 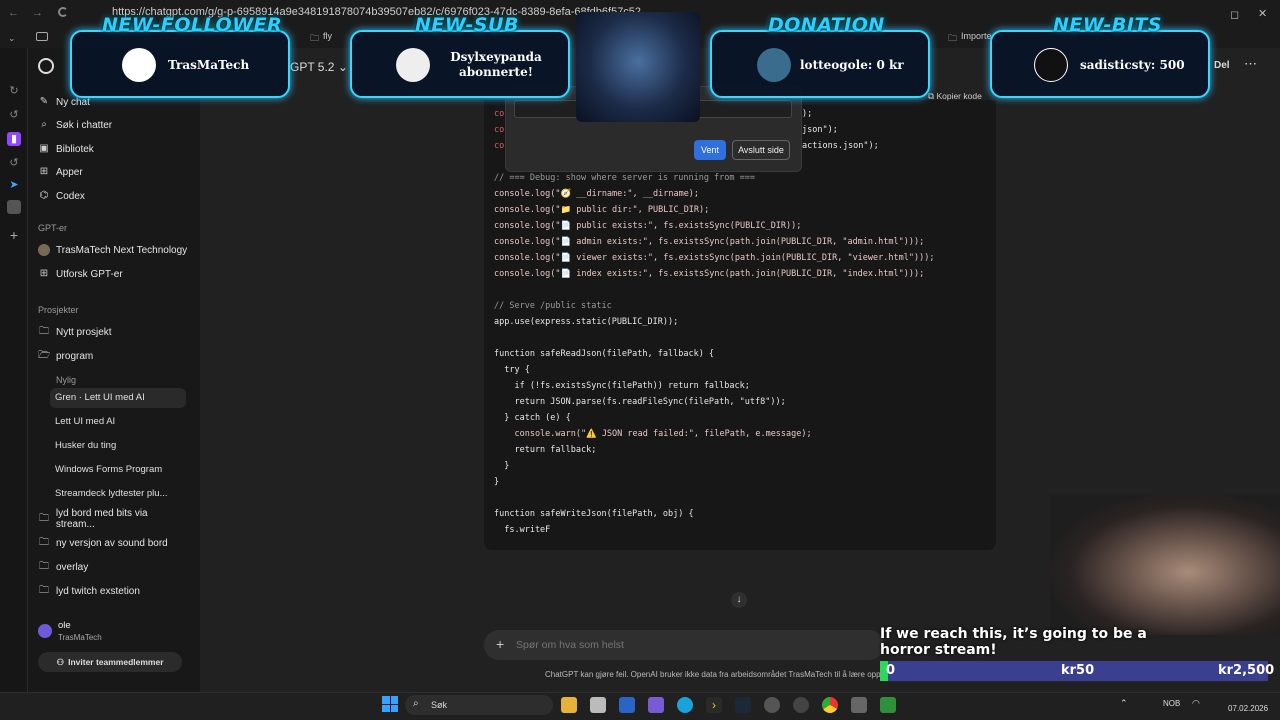 I want to click on goal-end: kr2,500, so click(x=1246, y=670).